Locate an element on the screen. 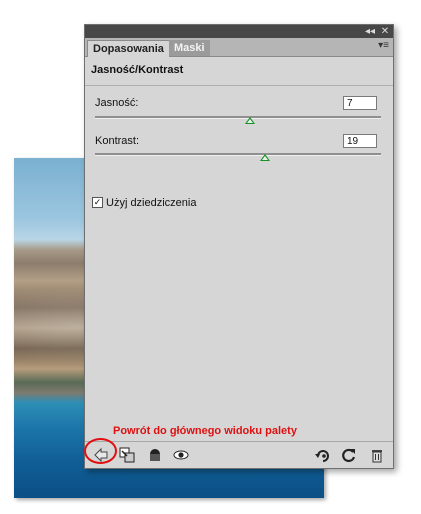 Image resolution: width=421 pixels, height=514 pixels. panel-titlebar: ◂◂ ✕ is located at coordinates (239, 31).